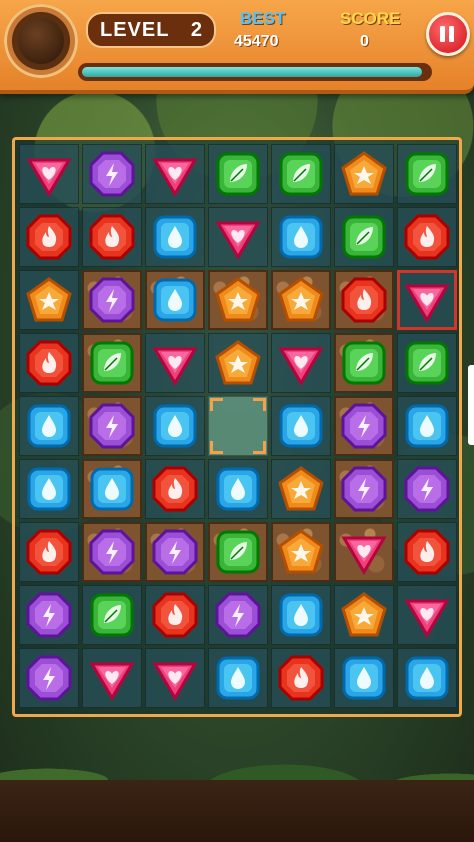 The width and height of the screenshot is (474, 842). Describe the element at coordinates (471, 405) in the screenshot. I see `side-tab` at that location.